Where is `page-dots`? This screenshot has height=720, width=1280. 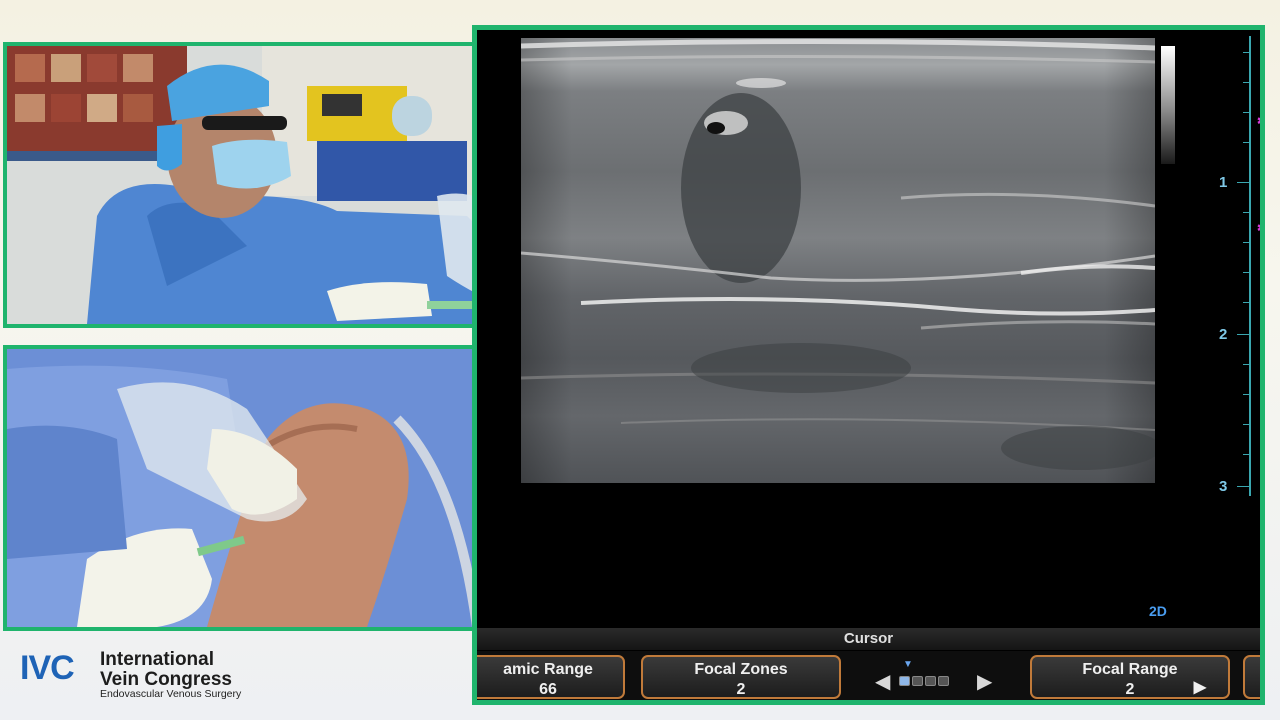
page-dots is located at coordinates (925, 682).